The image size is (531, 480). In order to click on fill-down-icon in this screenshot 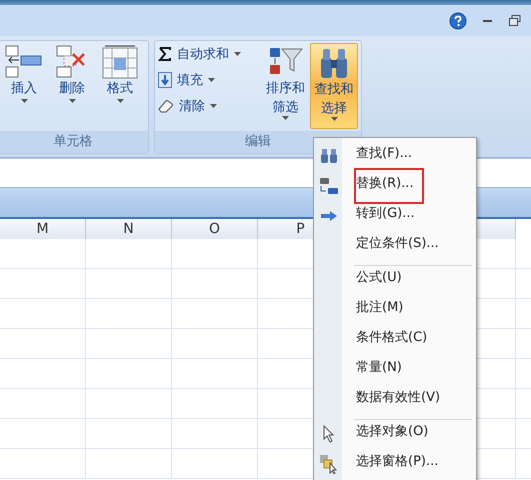, I will do `click(165, 80)`.